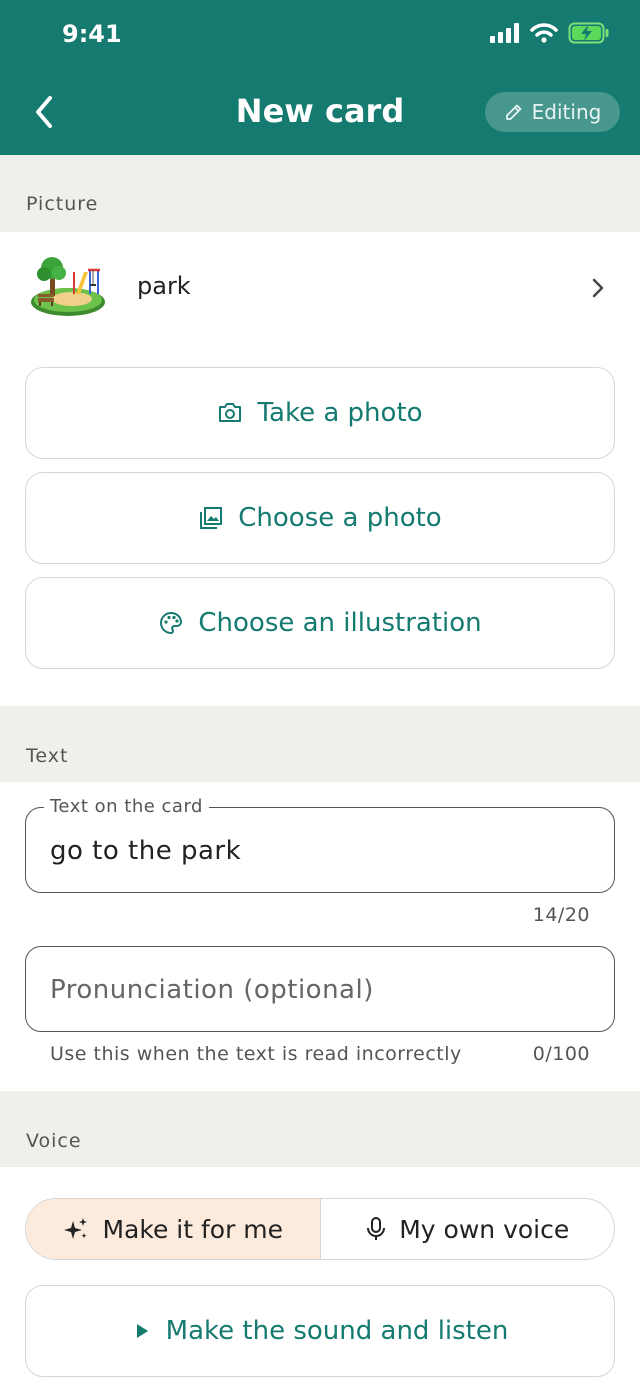 The image size is (640, 1385). Describe the element at coordinates (588, 33) in the screenshot. I see `battery-charging-icon` at that location.